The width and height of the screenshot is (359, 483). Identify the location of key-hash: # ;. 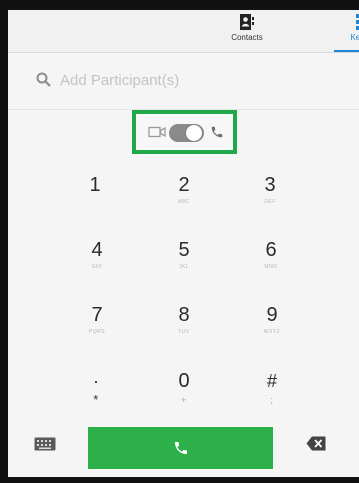
(272, 386).